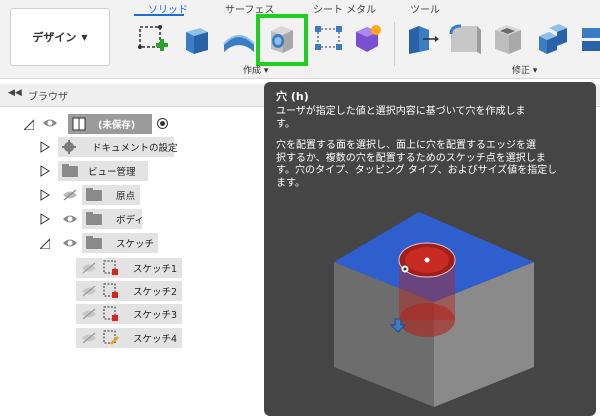  What do you see at coordinates (112, 172) in the screenshot?
I see `item-label: ビュー管理` at bounding box center [112, 172].